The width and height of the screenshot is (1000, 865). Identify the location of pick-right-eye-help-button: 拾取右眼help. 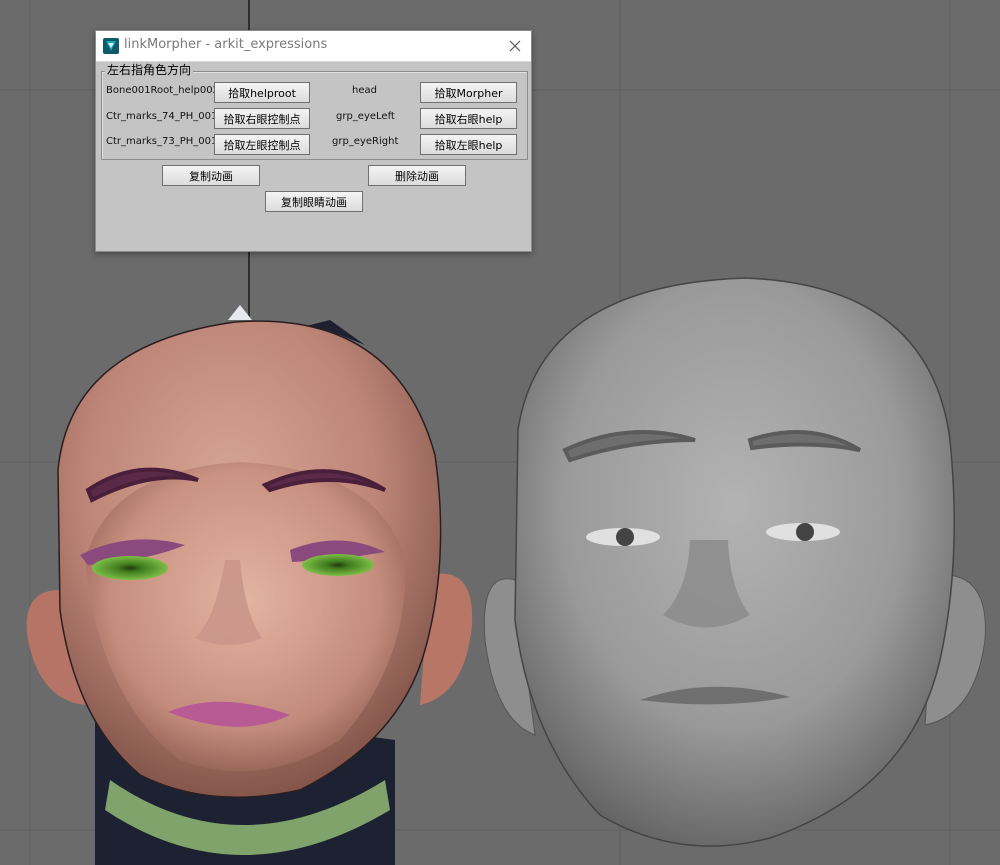
(468, 118).